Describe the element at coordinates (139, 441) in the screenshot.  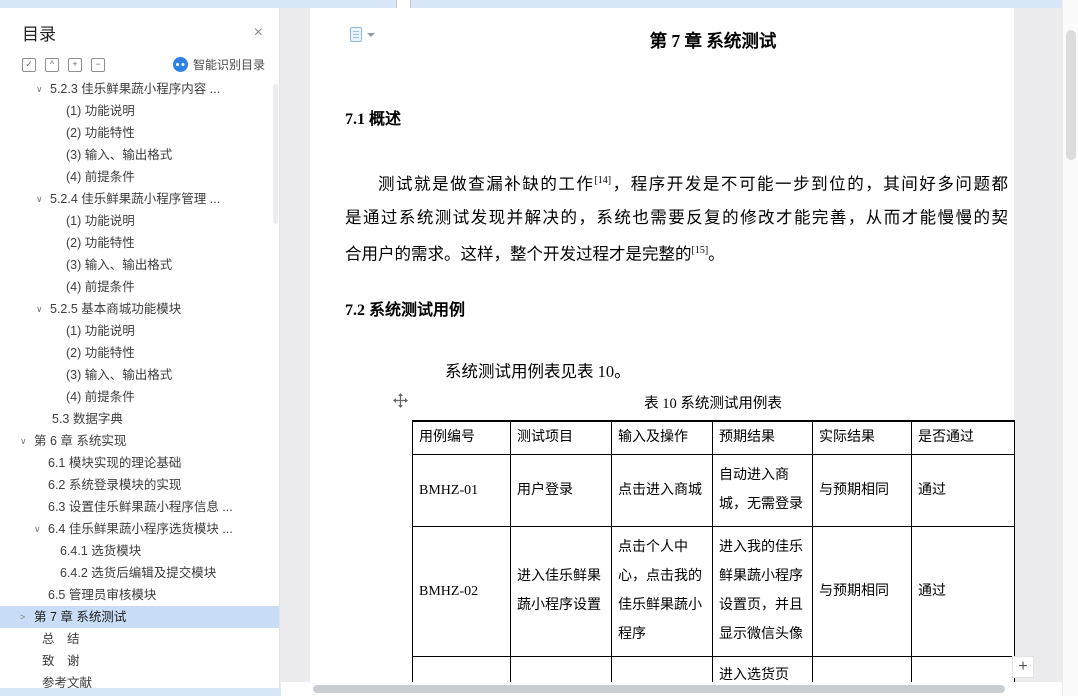
I see `toc-item: ∨ 第 6 章 系统实现` at that location.